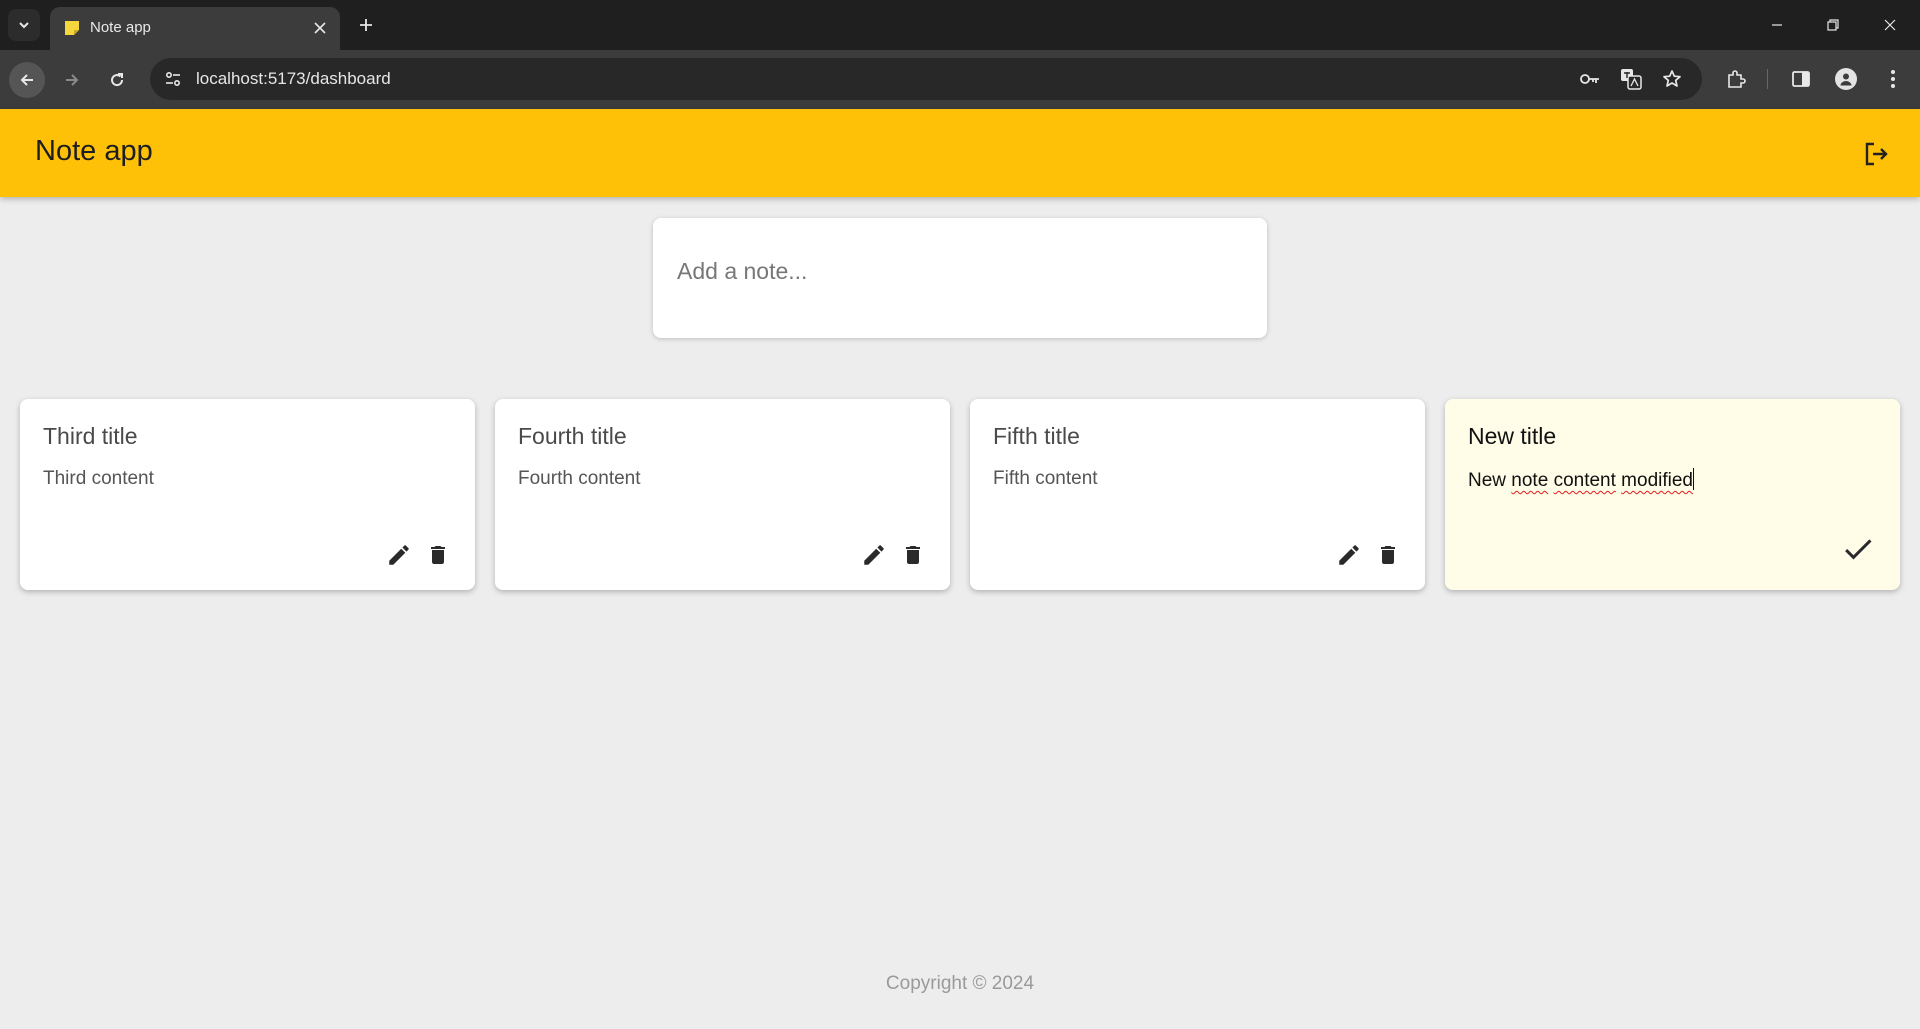 Image resolution: width=1920 pixels, height=1029 pixels. What do you see at coordinates (960, 25) in the screenshot?
I see `browser-tabstrip: Note app` at bounding box center [960, 25].